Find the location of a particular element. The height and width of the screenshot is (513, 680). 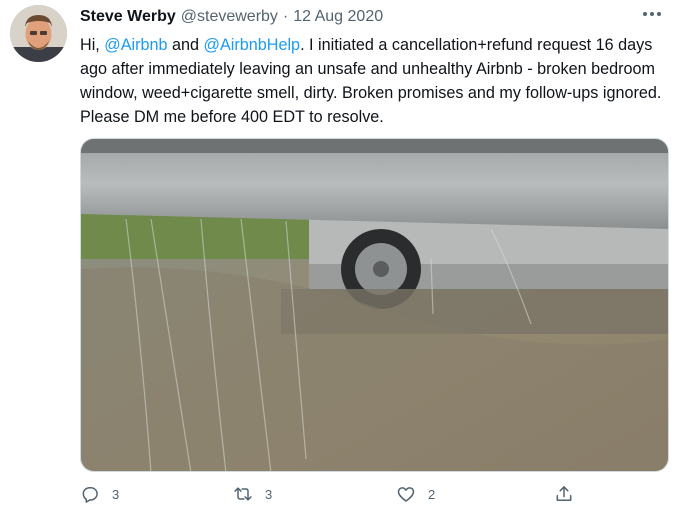

tweet-date: 12 Aug 2020 is located at coordinates (338, 17).